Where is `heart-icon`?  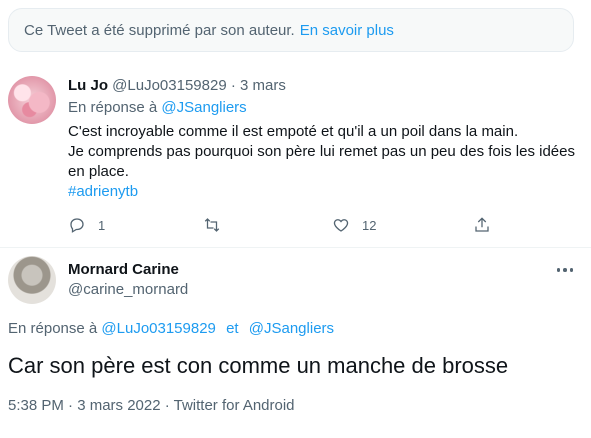 heart-icon is located at coordinates (341, 225).